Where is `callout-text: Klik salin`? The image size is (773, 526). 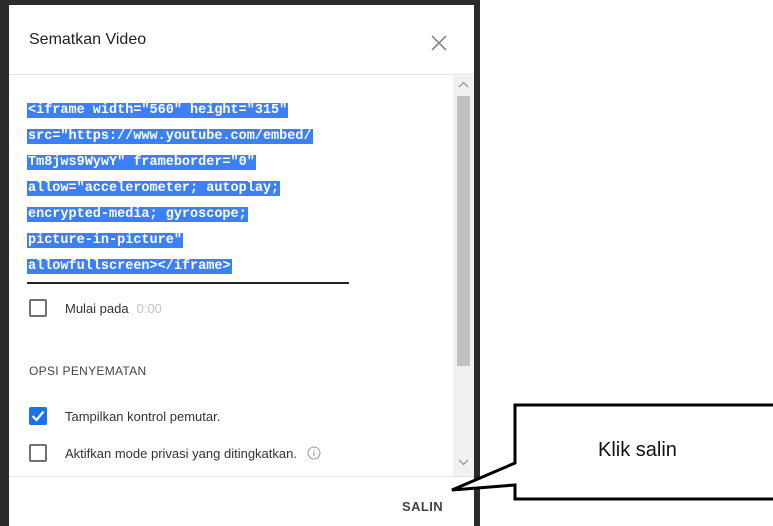 callout-text: Klik salin is located at coordinates (637, 450).